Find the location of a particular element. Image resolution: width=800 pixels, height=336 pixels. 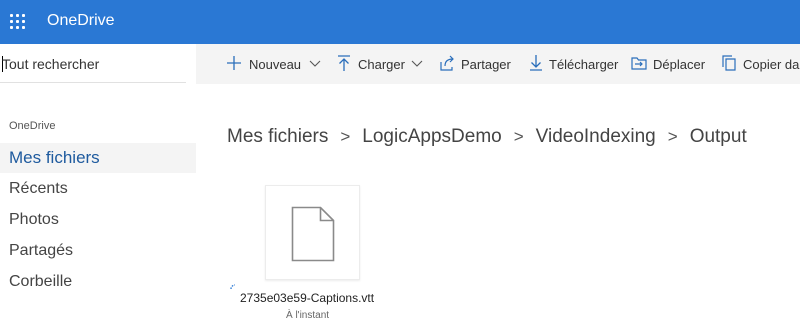

upload-label: Charger is located at coordinates (381, 64).